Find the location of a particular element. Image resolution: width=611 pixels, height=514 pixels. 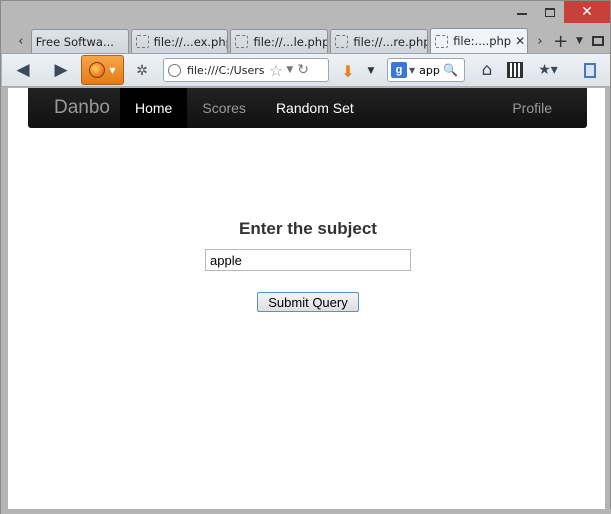

download-button: ⬇ is located at coordinates (348, 71).